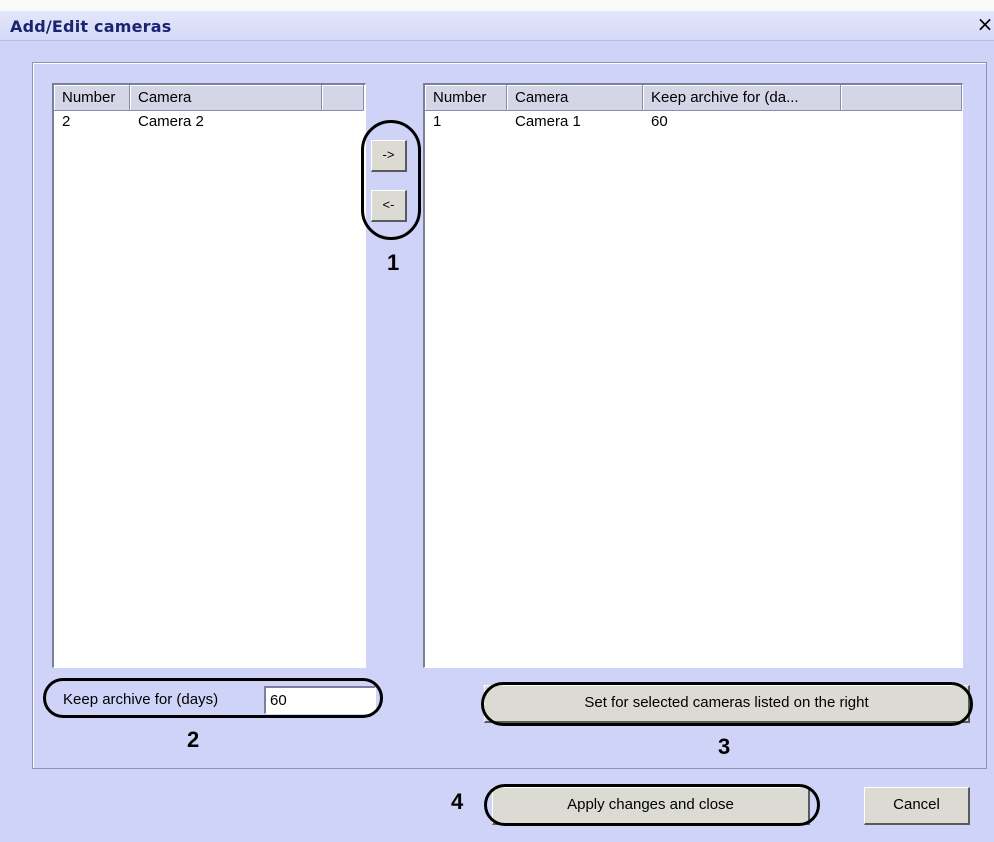 This screenshot has width=994, height=842. I want to click on list-header: Number Camera, so click(209, 98).